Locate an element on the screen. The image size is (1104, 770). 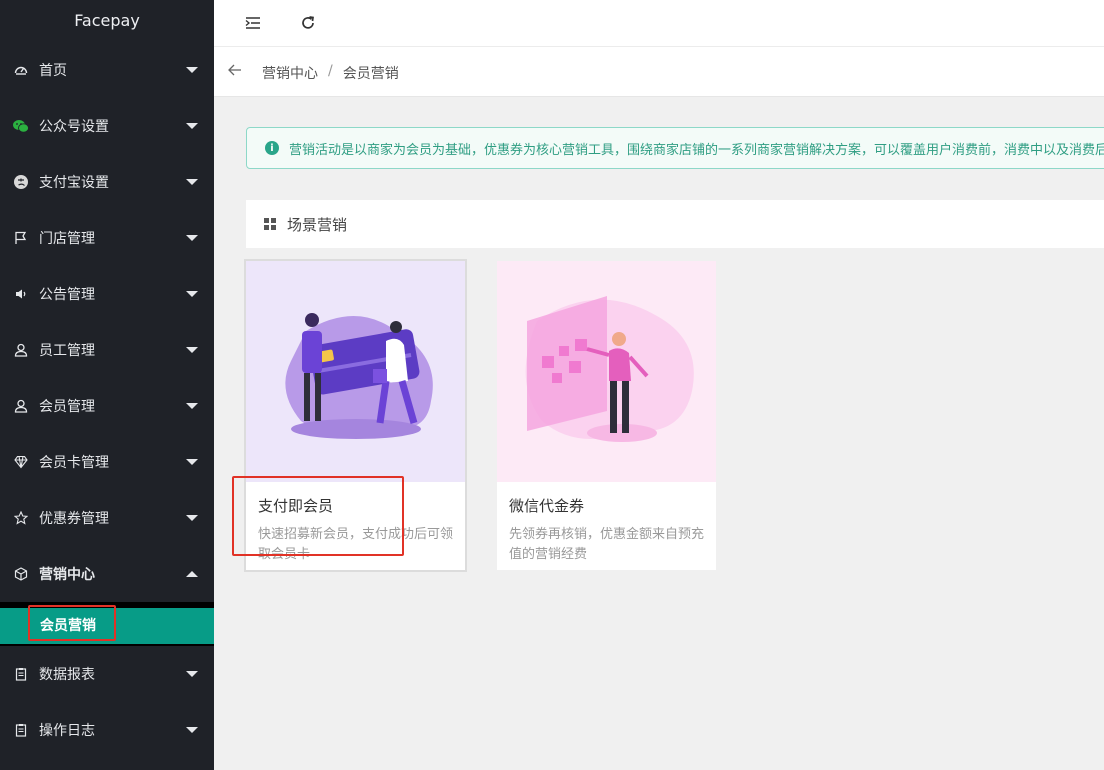
sidebar-item-wechat-settings: 公众号设置 is located at coordinates (107, 126).